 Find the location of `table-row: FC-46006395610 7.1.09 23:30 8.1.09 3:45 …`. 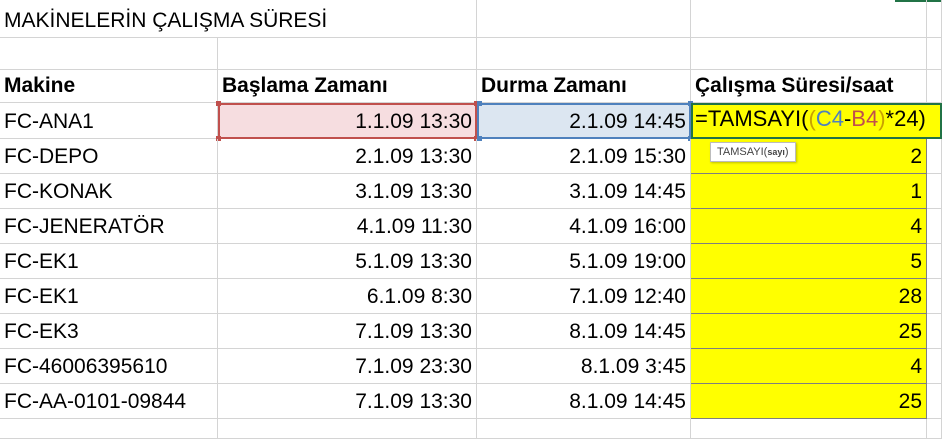

table-row: FC-46006395610 7.1.09 23:30 8.1.09 3:45 … is located at coordinates (471, 366).